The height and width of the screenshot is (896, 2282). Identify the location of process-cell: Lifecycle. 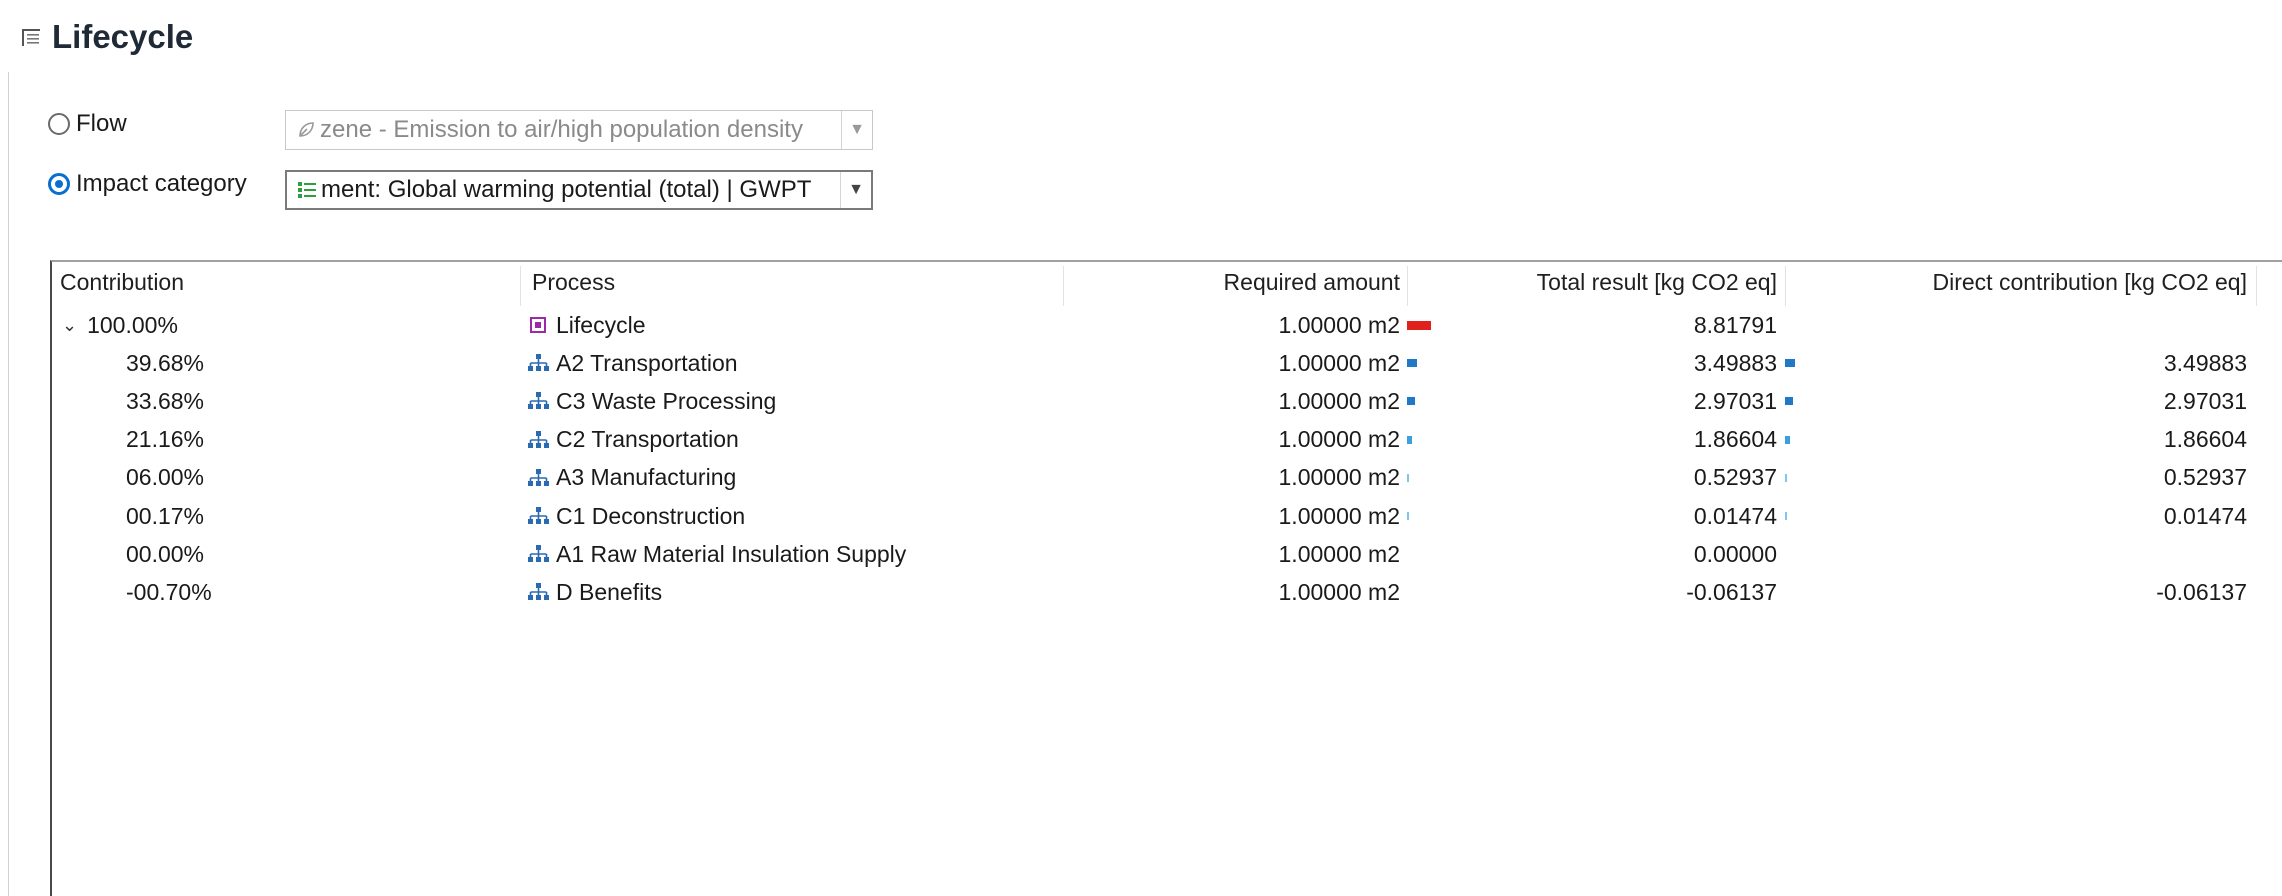
(585, 325).